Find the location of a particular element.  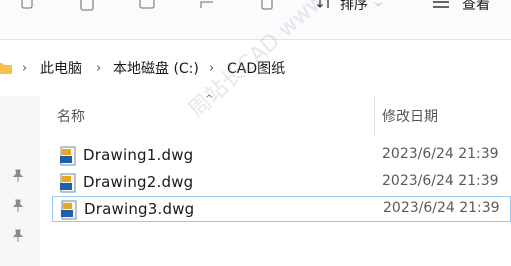

file-name: Drawing1.dwg is located at coordinates (138, 155).